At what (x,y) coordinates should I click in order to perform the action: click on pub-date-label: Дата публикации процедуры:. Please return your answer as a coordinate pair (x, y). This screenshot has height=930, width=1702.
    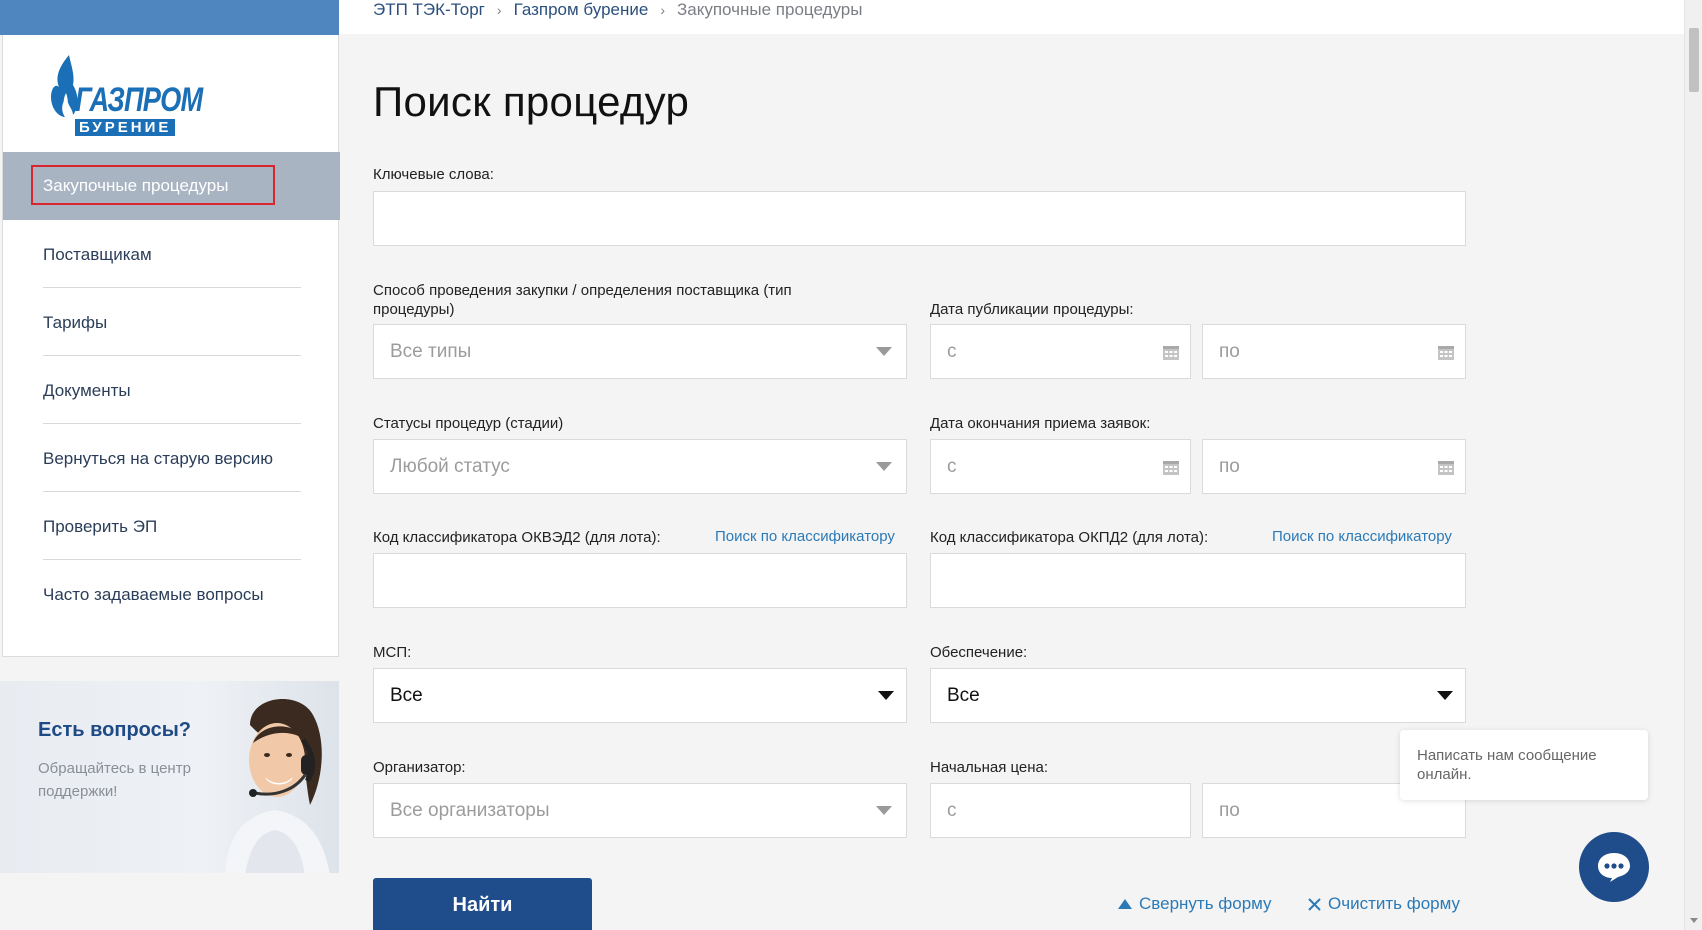
    Looking at the image, I should click on (1032, 309).